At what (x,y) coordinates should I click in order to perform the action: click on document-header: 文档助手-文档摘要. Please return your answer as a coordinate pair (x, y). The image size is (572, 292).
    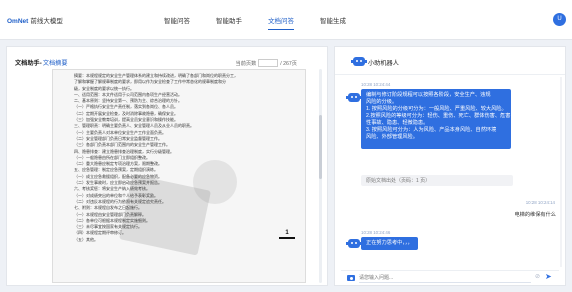
    Looking at the image, I should click on (41, 62).